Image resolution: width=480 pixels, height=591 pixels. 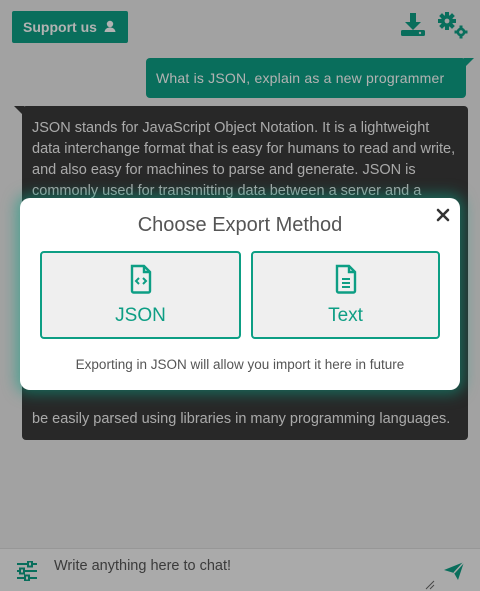 I want to click on file-code-icon, so click(x=141, y=281).